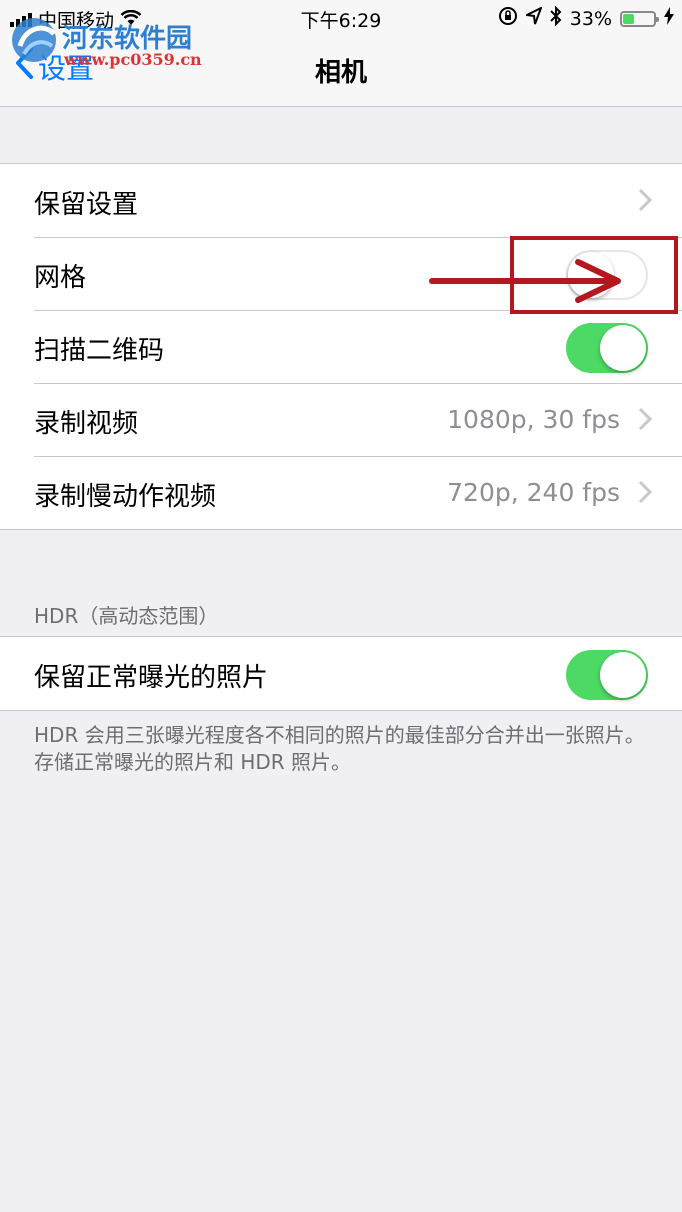 This screenshot has height=1212, width=682. What do you see at coordinates (556, 18) in the screenshot?
I see `bluetooth-icon` at bounding box center [556, 18].